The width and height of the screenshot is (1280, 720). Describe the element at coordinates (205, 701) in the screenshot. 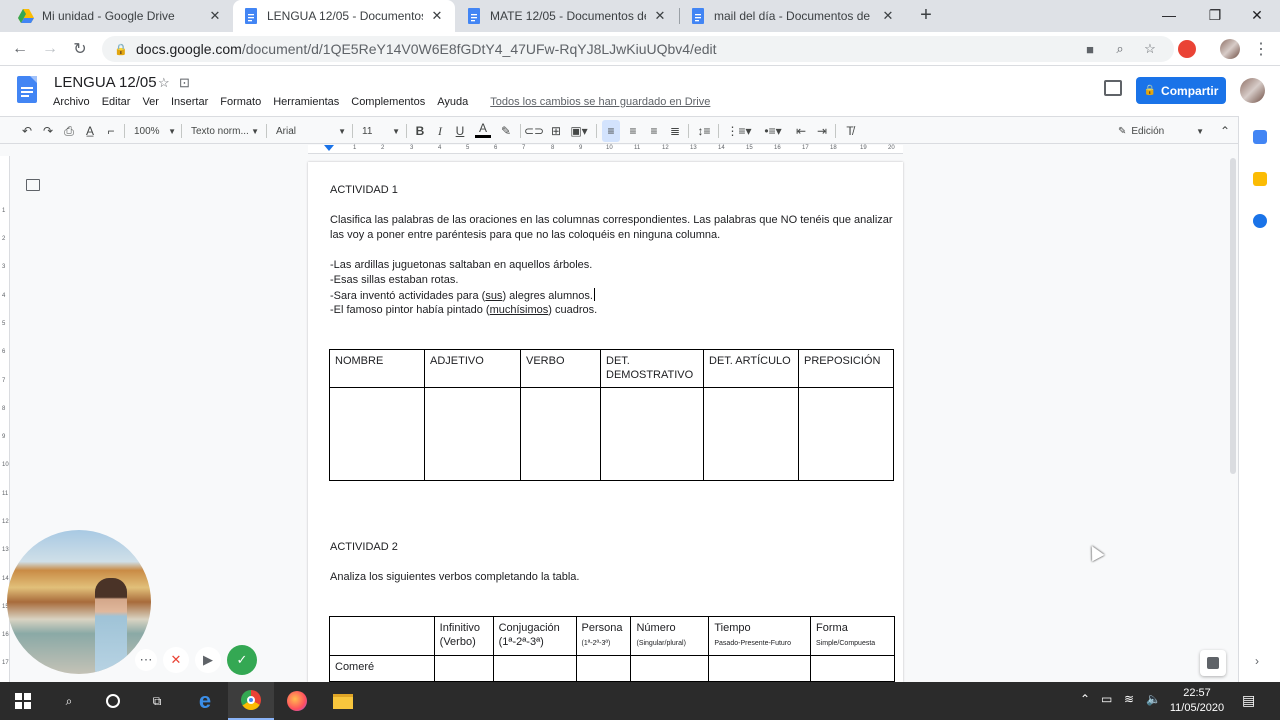

I see `edge-icon: e` at that location.